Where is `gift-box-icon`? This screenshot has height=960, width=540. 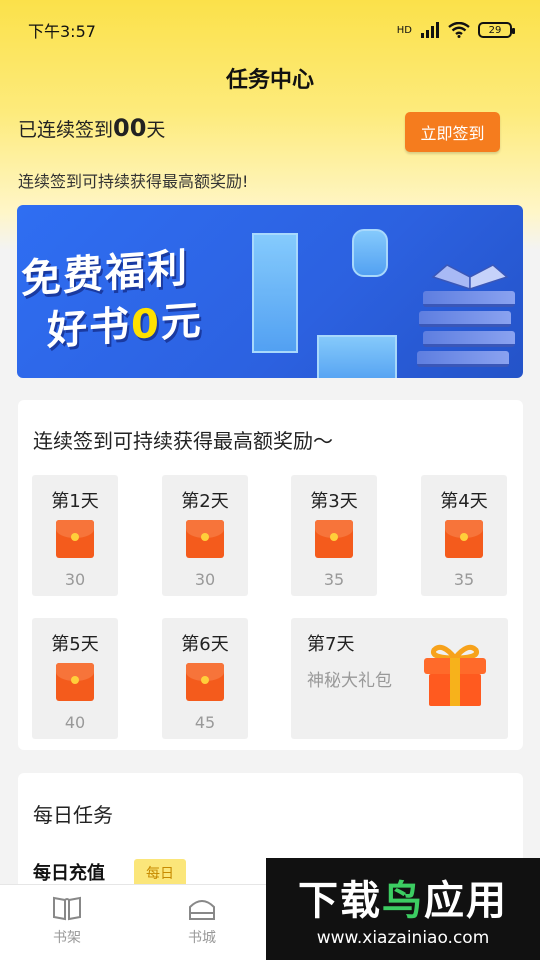
gift-box-icon is located at coordinates (455, 675).